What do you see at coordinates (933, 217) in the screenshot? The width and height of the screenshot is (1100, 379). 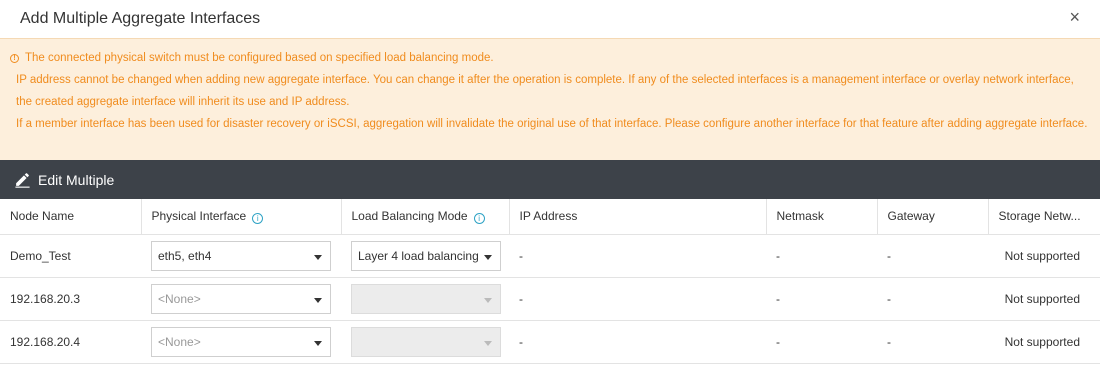 I see `col-gateway: Gateway` at bounding box center [933, 217].